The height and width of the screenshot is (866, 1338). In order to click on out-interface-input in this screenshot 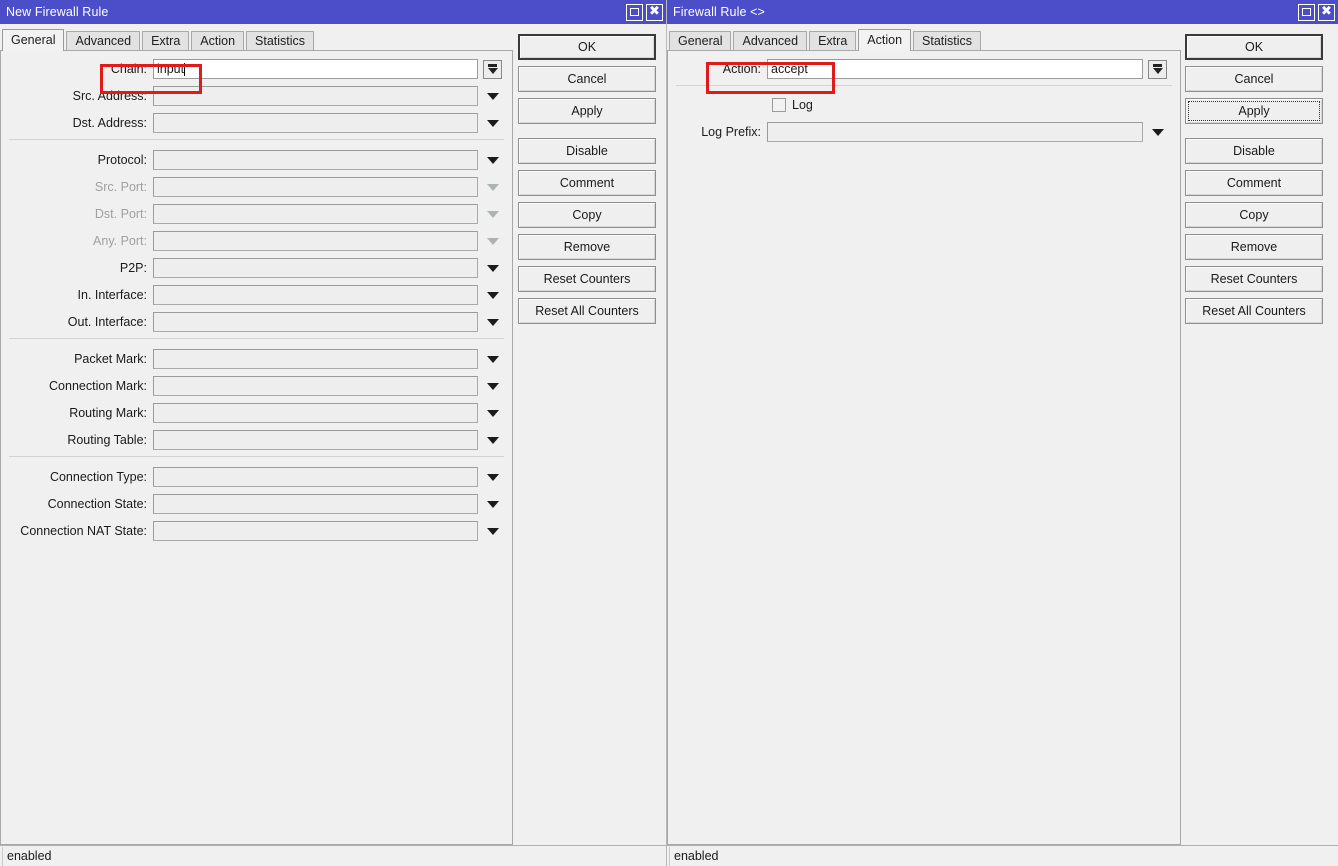, I will do `click(315, 322)`.